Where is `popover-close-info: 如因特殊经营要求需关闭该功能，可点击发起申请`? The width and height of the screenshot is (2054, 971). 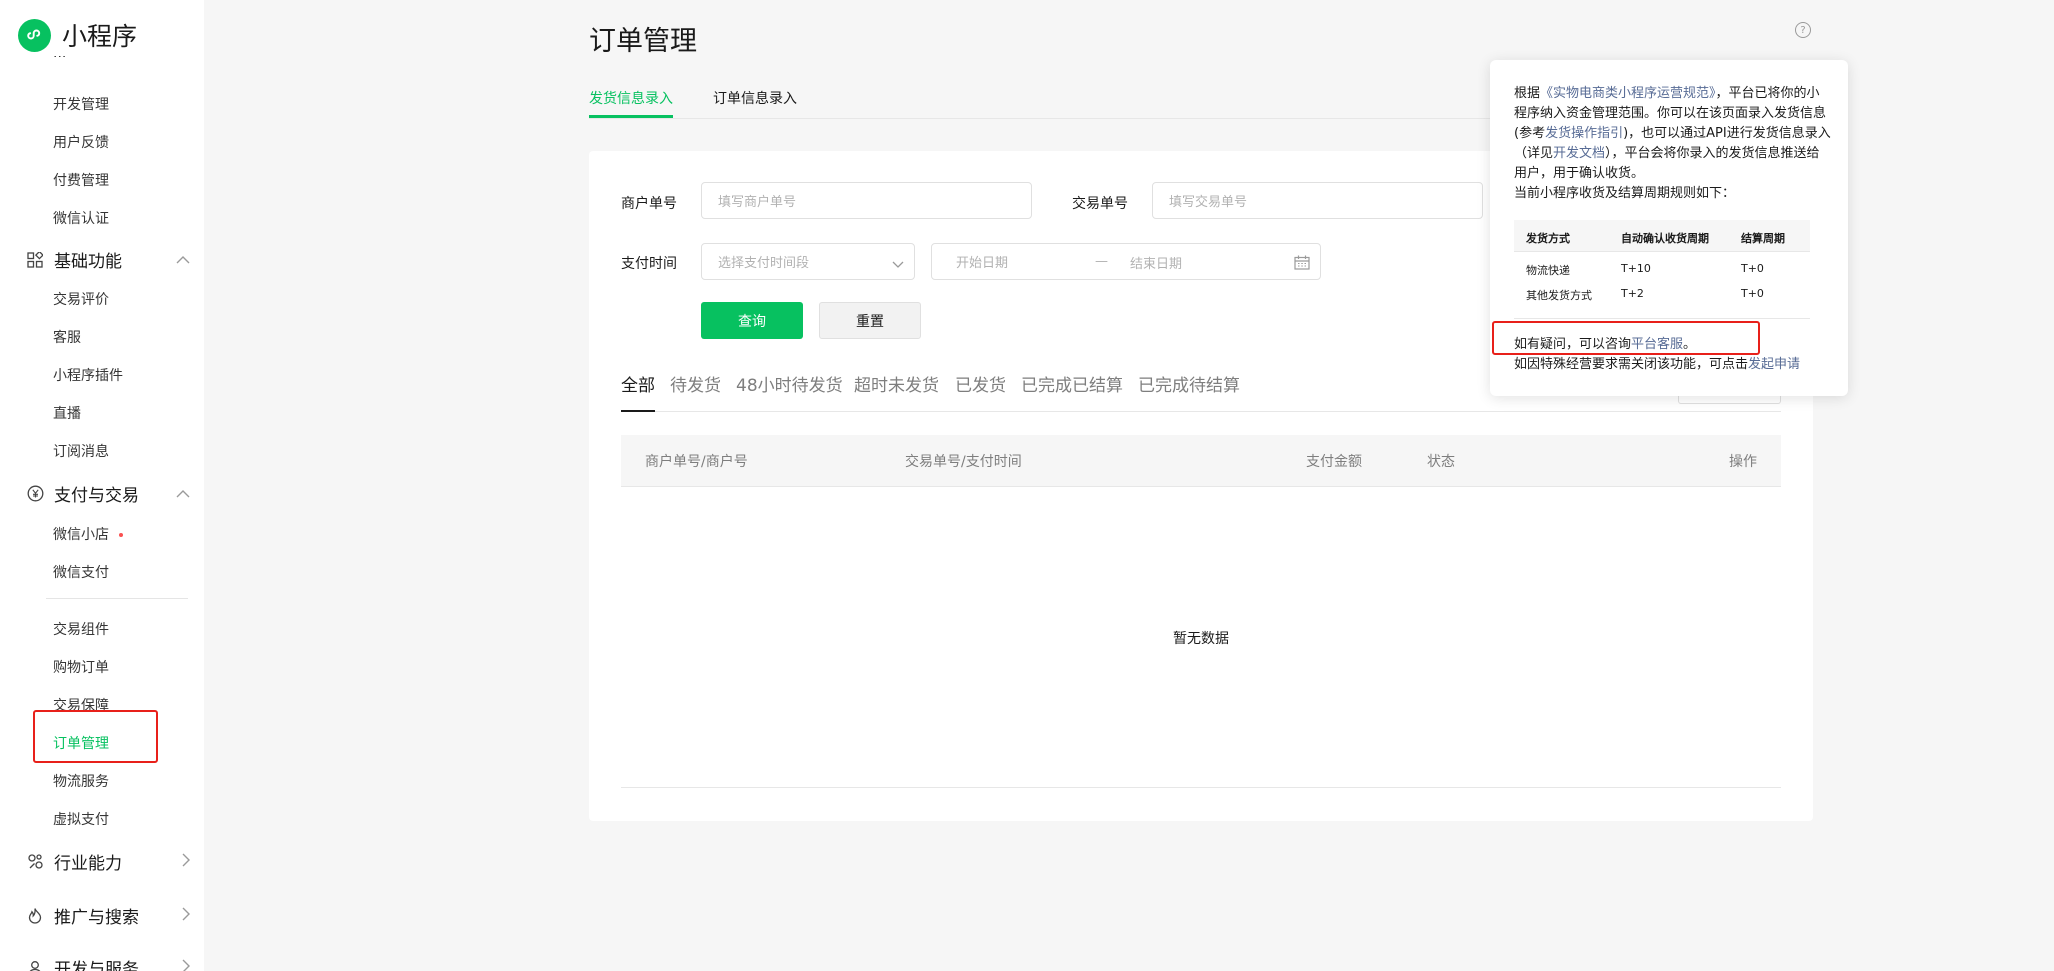
popover-close-info: 如因特殊经营要求需关闭该功能，可点击发起申请 is located at coordinates (1657, 362).